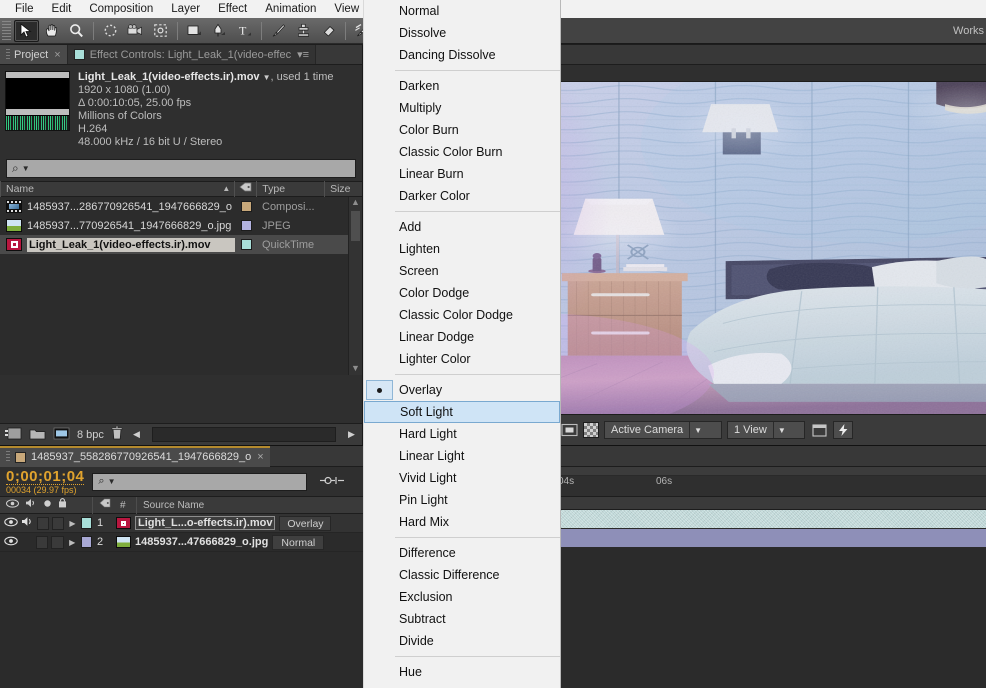 Image resolution: width=986 pixels, height=688 pixels. I want to click on new-comp-icon, so click(13, 435).